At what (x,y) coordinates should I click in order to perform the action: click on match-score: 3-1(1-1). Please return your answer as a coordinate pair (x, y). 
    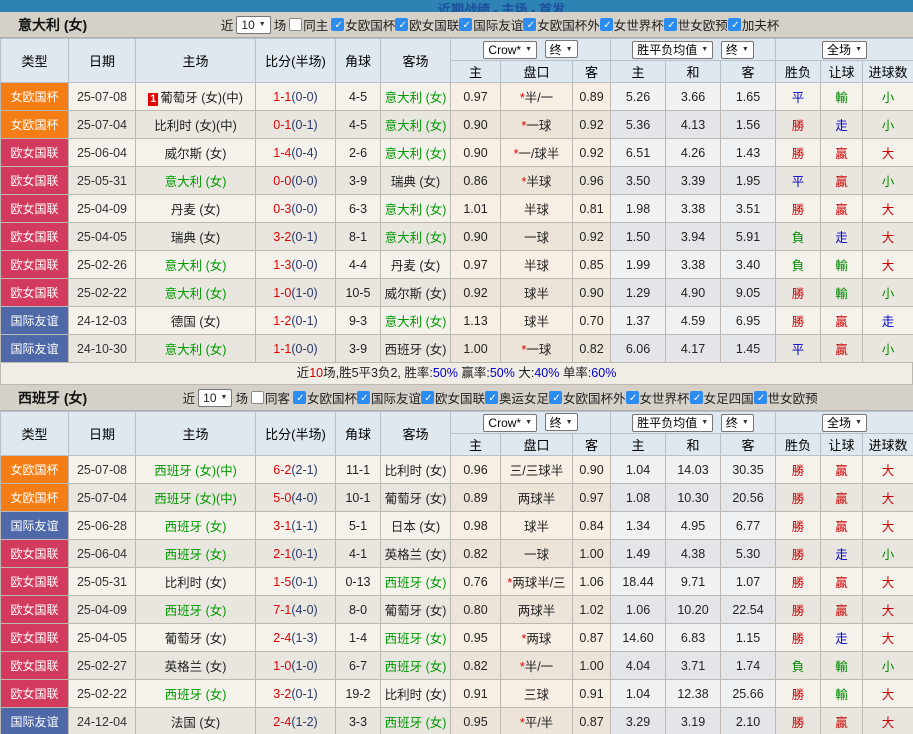
    Looking at the image, I should click on (295, 525).